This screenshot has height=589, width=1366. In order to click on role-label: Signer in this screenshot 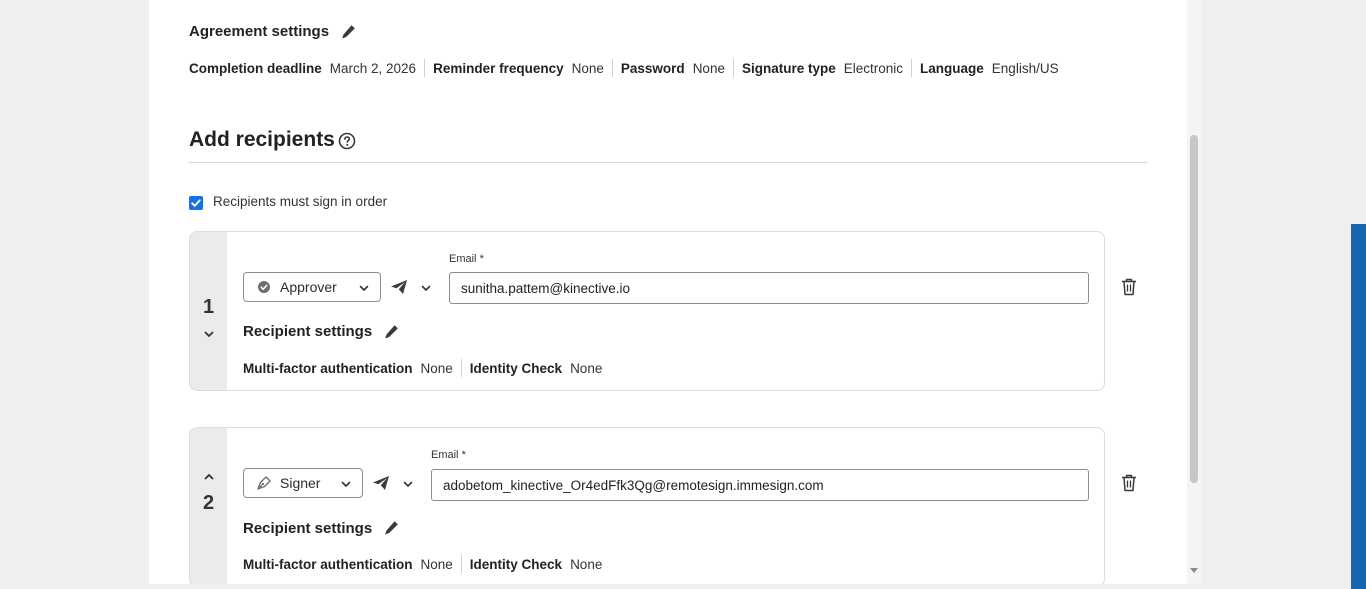, I will do `click(300, 483)`.